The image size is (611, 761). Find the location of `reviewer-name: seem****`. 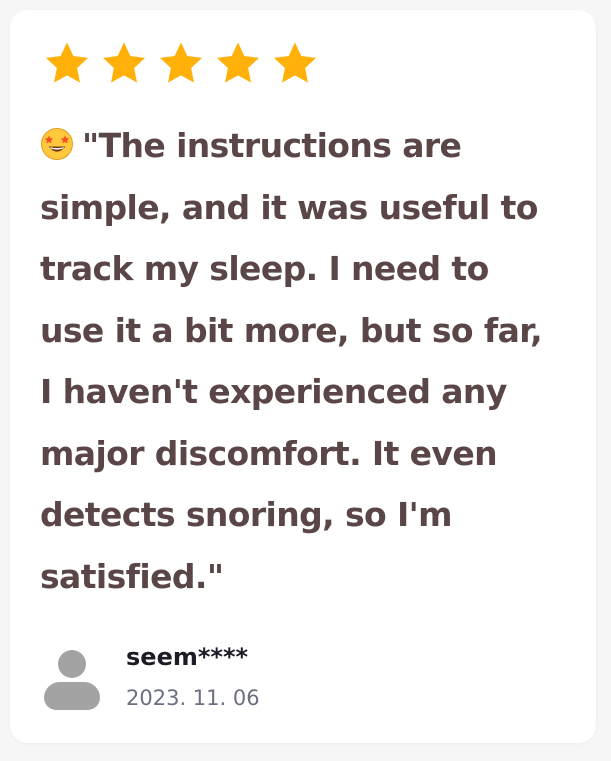

reviewer-name: seem**** is located at coordinates (187, 657).